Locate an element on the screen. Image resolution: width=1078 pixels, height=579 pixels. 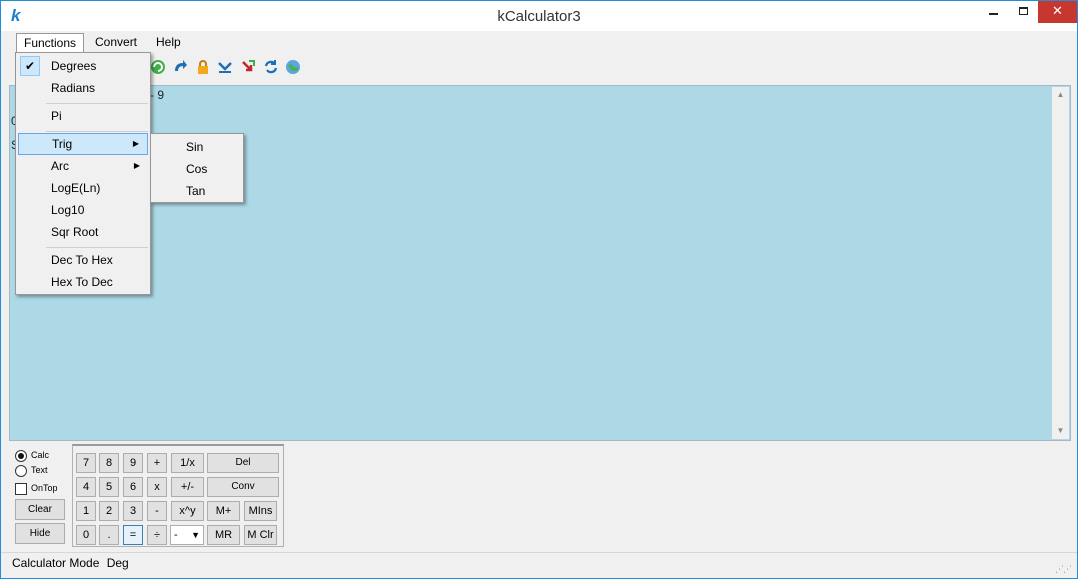
menu-item-degrees: ✔ Degrees is located at coordinates (83, 66).